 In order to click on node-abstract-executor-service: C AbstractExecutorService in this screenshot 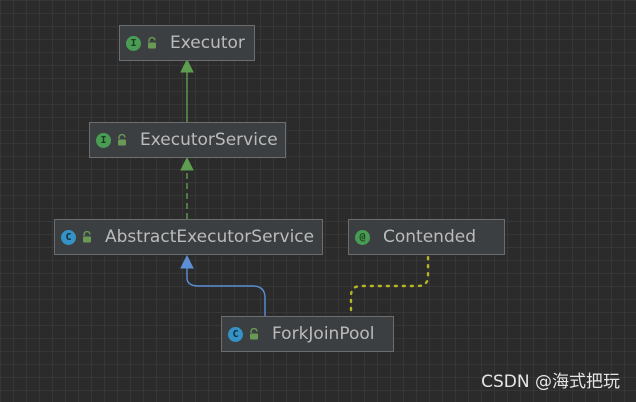, I will do `click(188, 237)`.